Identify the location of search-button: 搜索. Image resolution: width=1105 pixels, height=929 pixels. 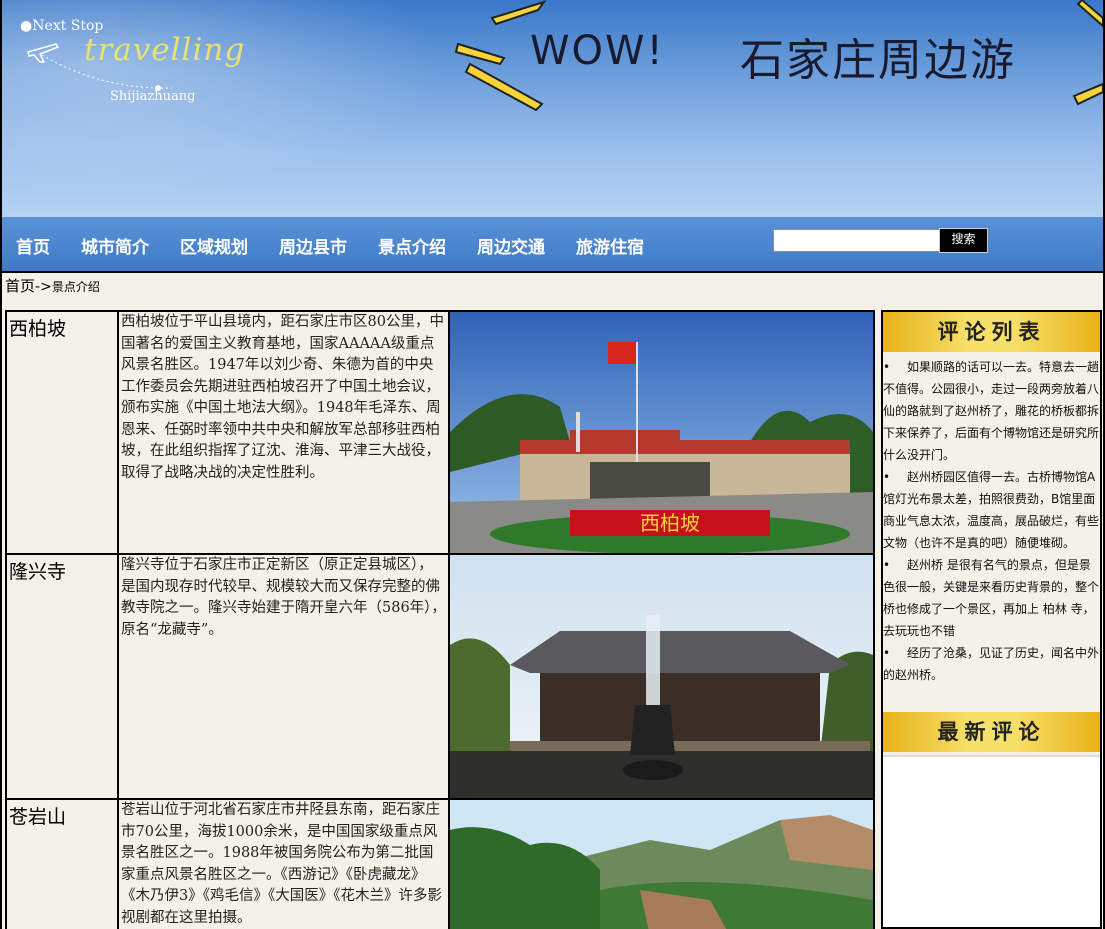
(963, 240).